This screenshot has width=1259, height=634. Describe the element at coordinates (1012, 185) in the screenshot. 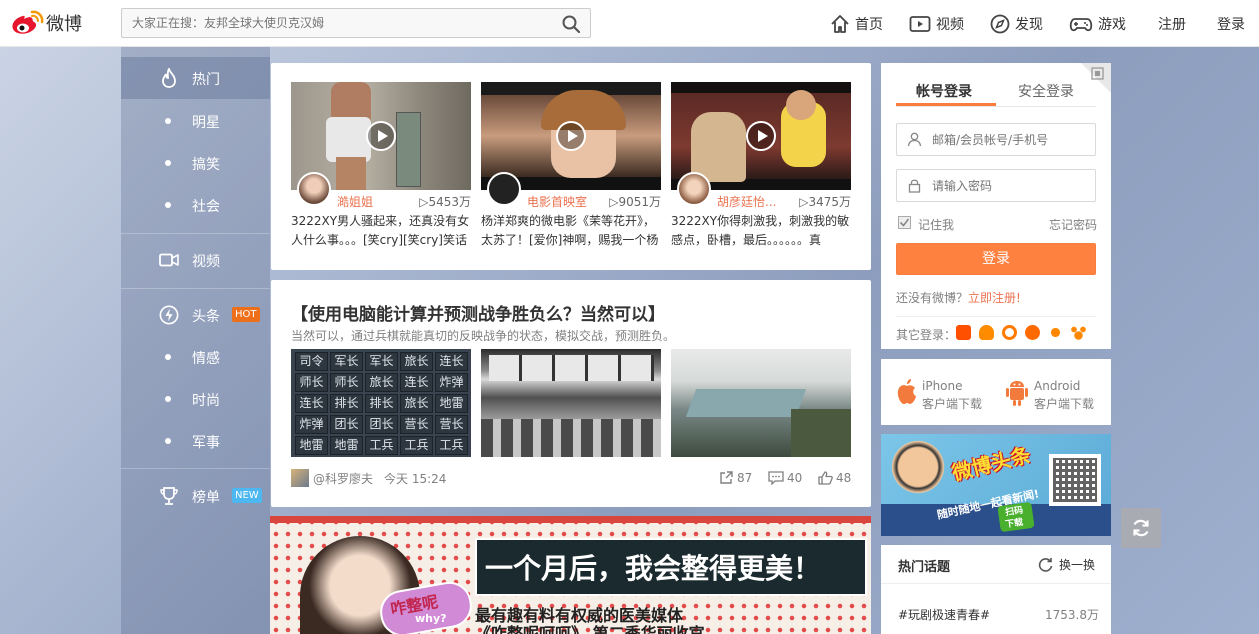

I see `password-input` at that location.